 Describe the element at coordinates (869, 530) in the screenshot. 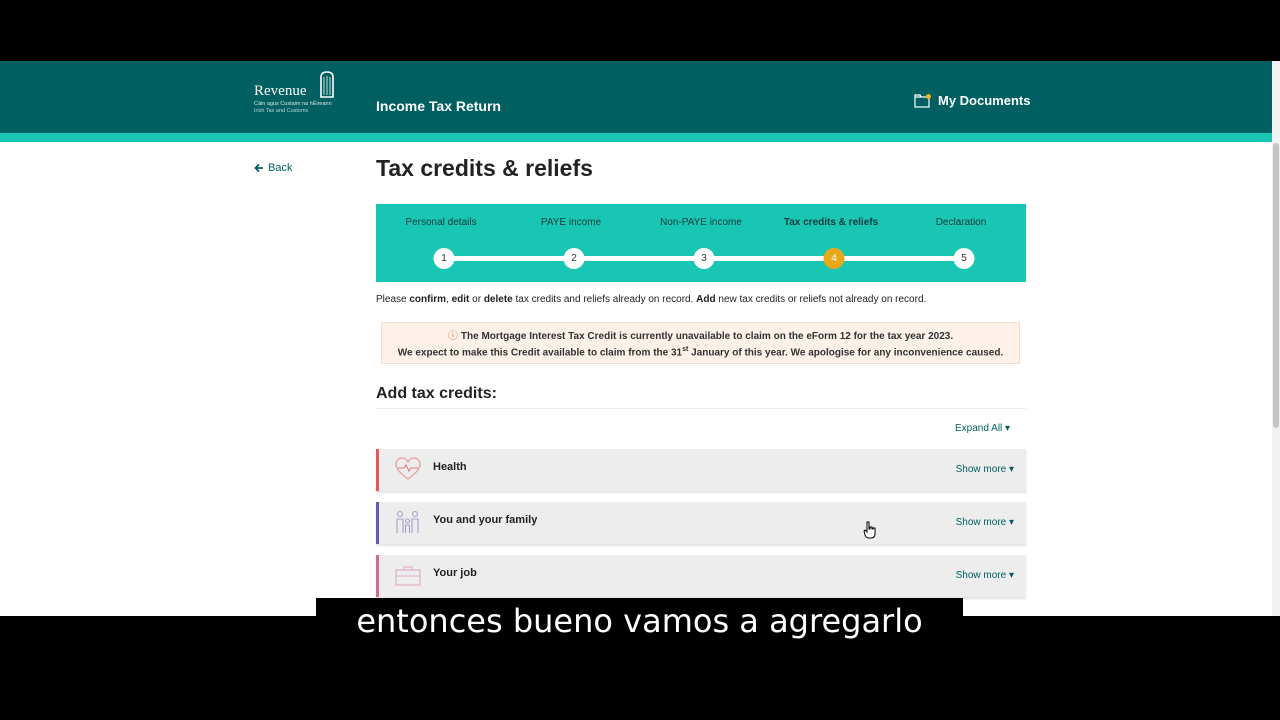

I see `hand-cursor-icon` at that location.